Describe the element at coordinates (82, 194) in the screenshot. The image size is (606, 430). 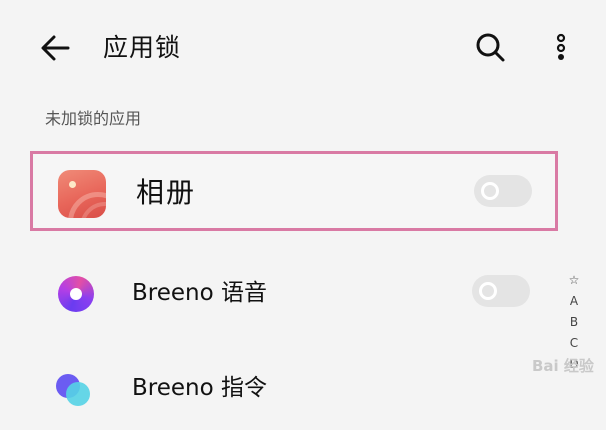
I see `album-app-icon` at that location.